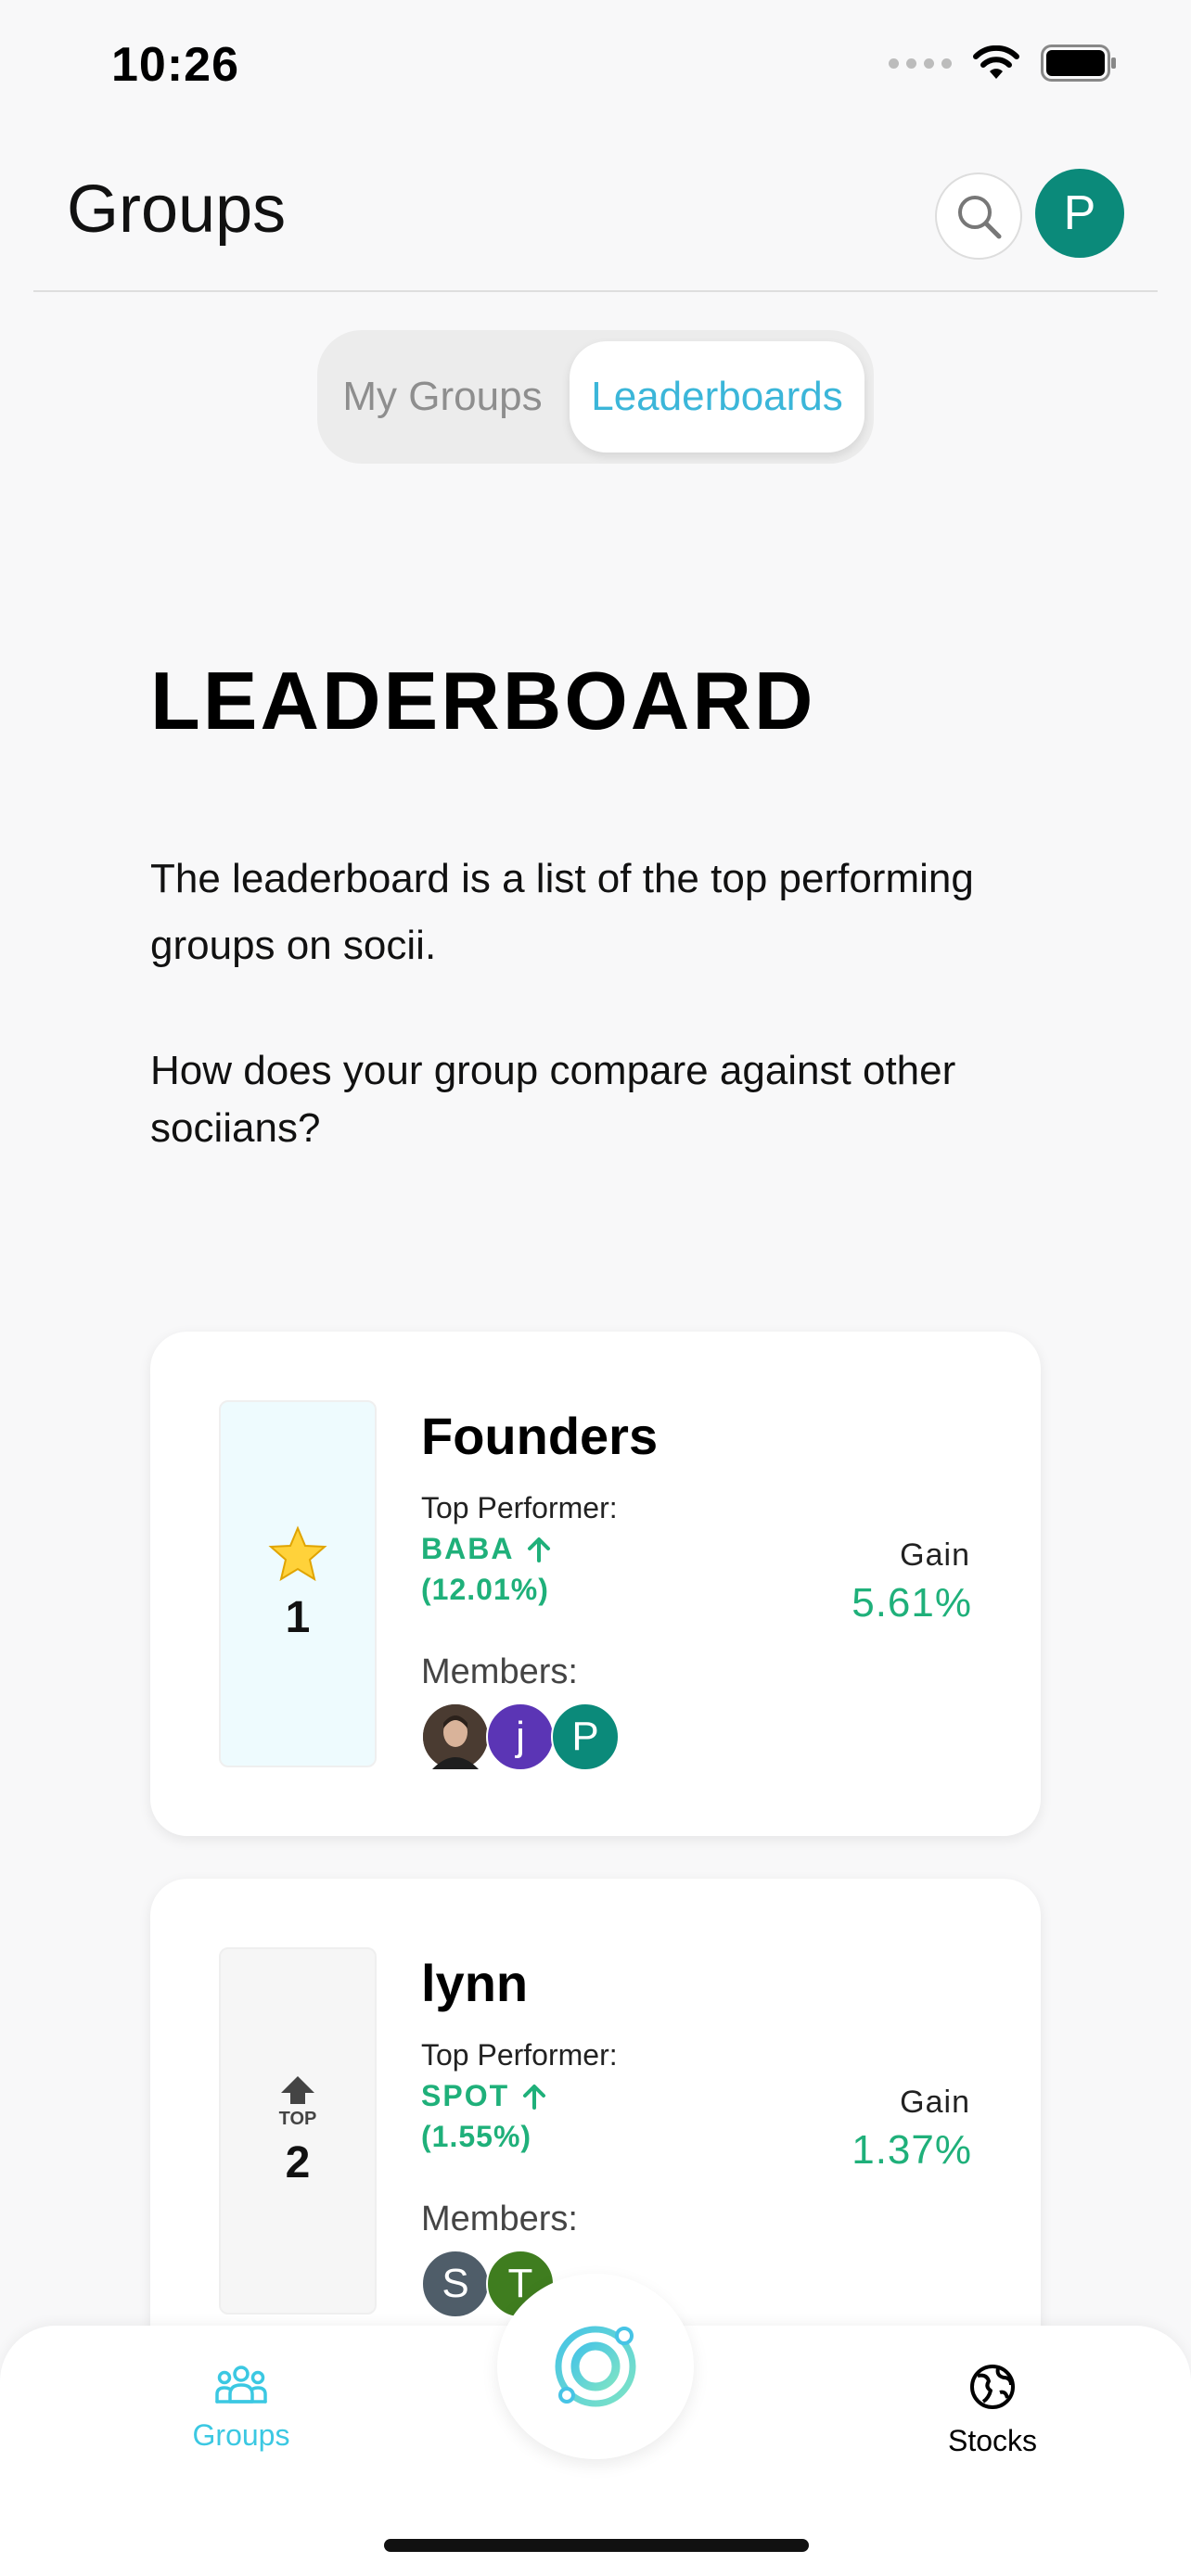 This screenshot has height=2576, width=1191. Describe the element at coordinates (175, 65) in the screenshot. I see `status-time: 10:26` at that location.